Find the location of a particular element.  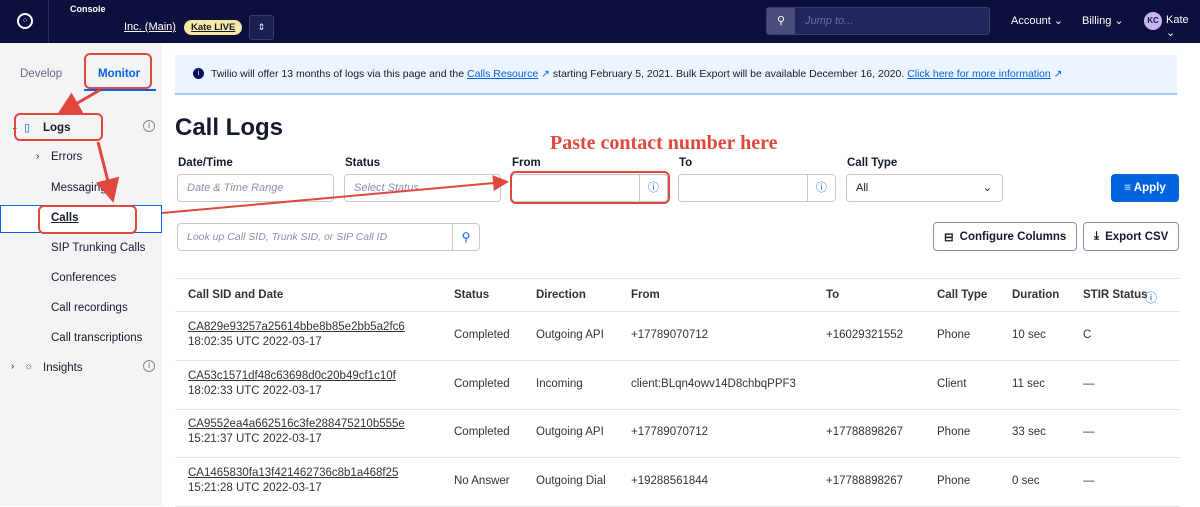

arrow-monitor-to-logs is located at coordinates (78, 102).